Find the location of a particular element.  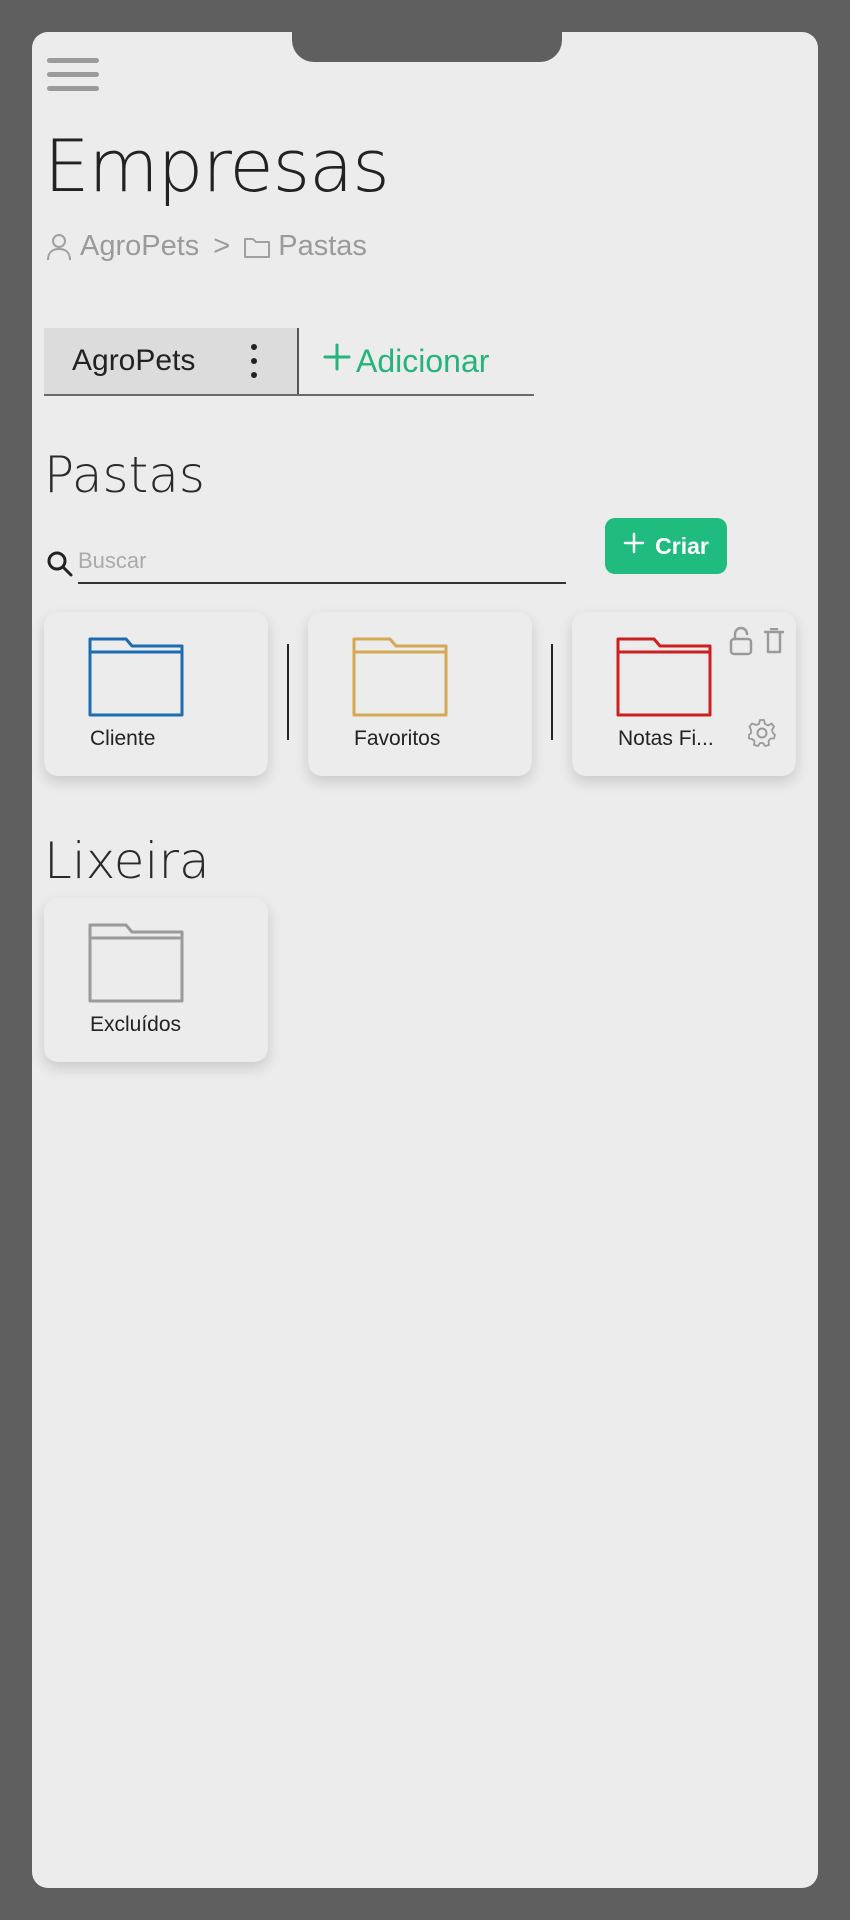

folder-card-excluidos: Excluídos is located at coordinates (156, 980).